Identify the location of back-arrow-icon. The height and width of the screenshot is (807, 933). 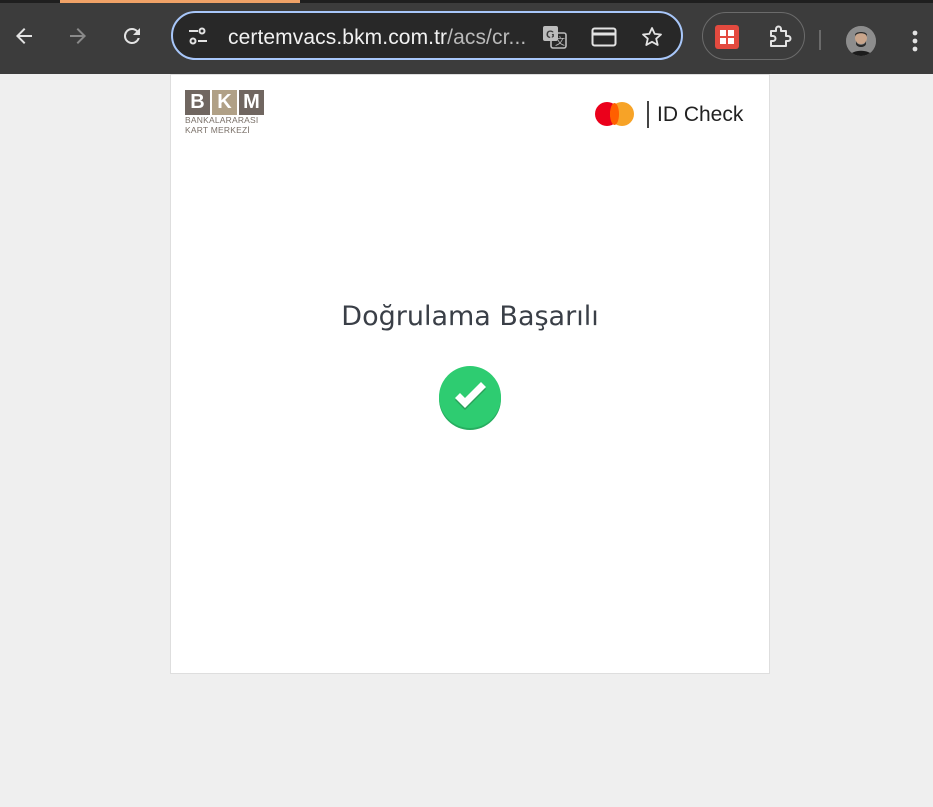
(24, 36).